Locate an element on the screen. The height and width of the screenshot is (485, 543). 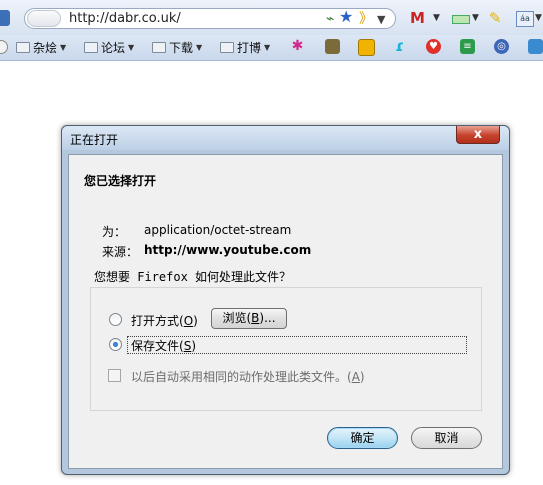
ok-button: 确定 is located at coordinates (362, 438).